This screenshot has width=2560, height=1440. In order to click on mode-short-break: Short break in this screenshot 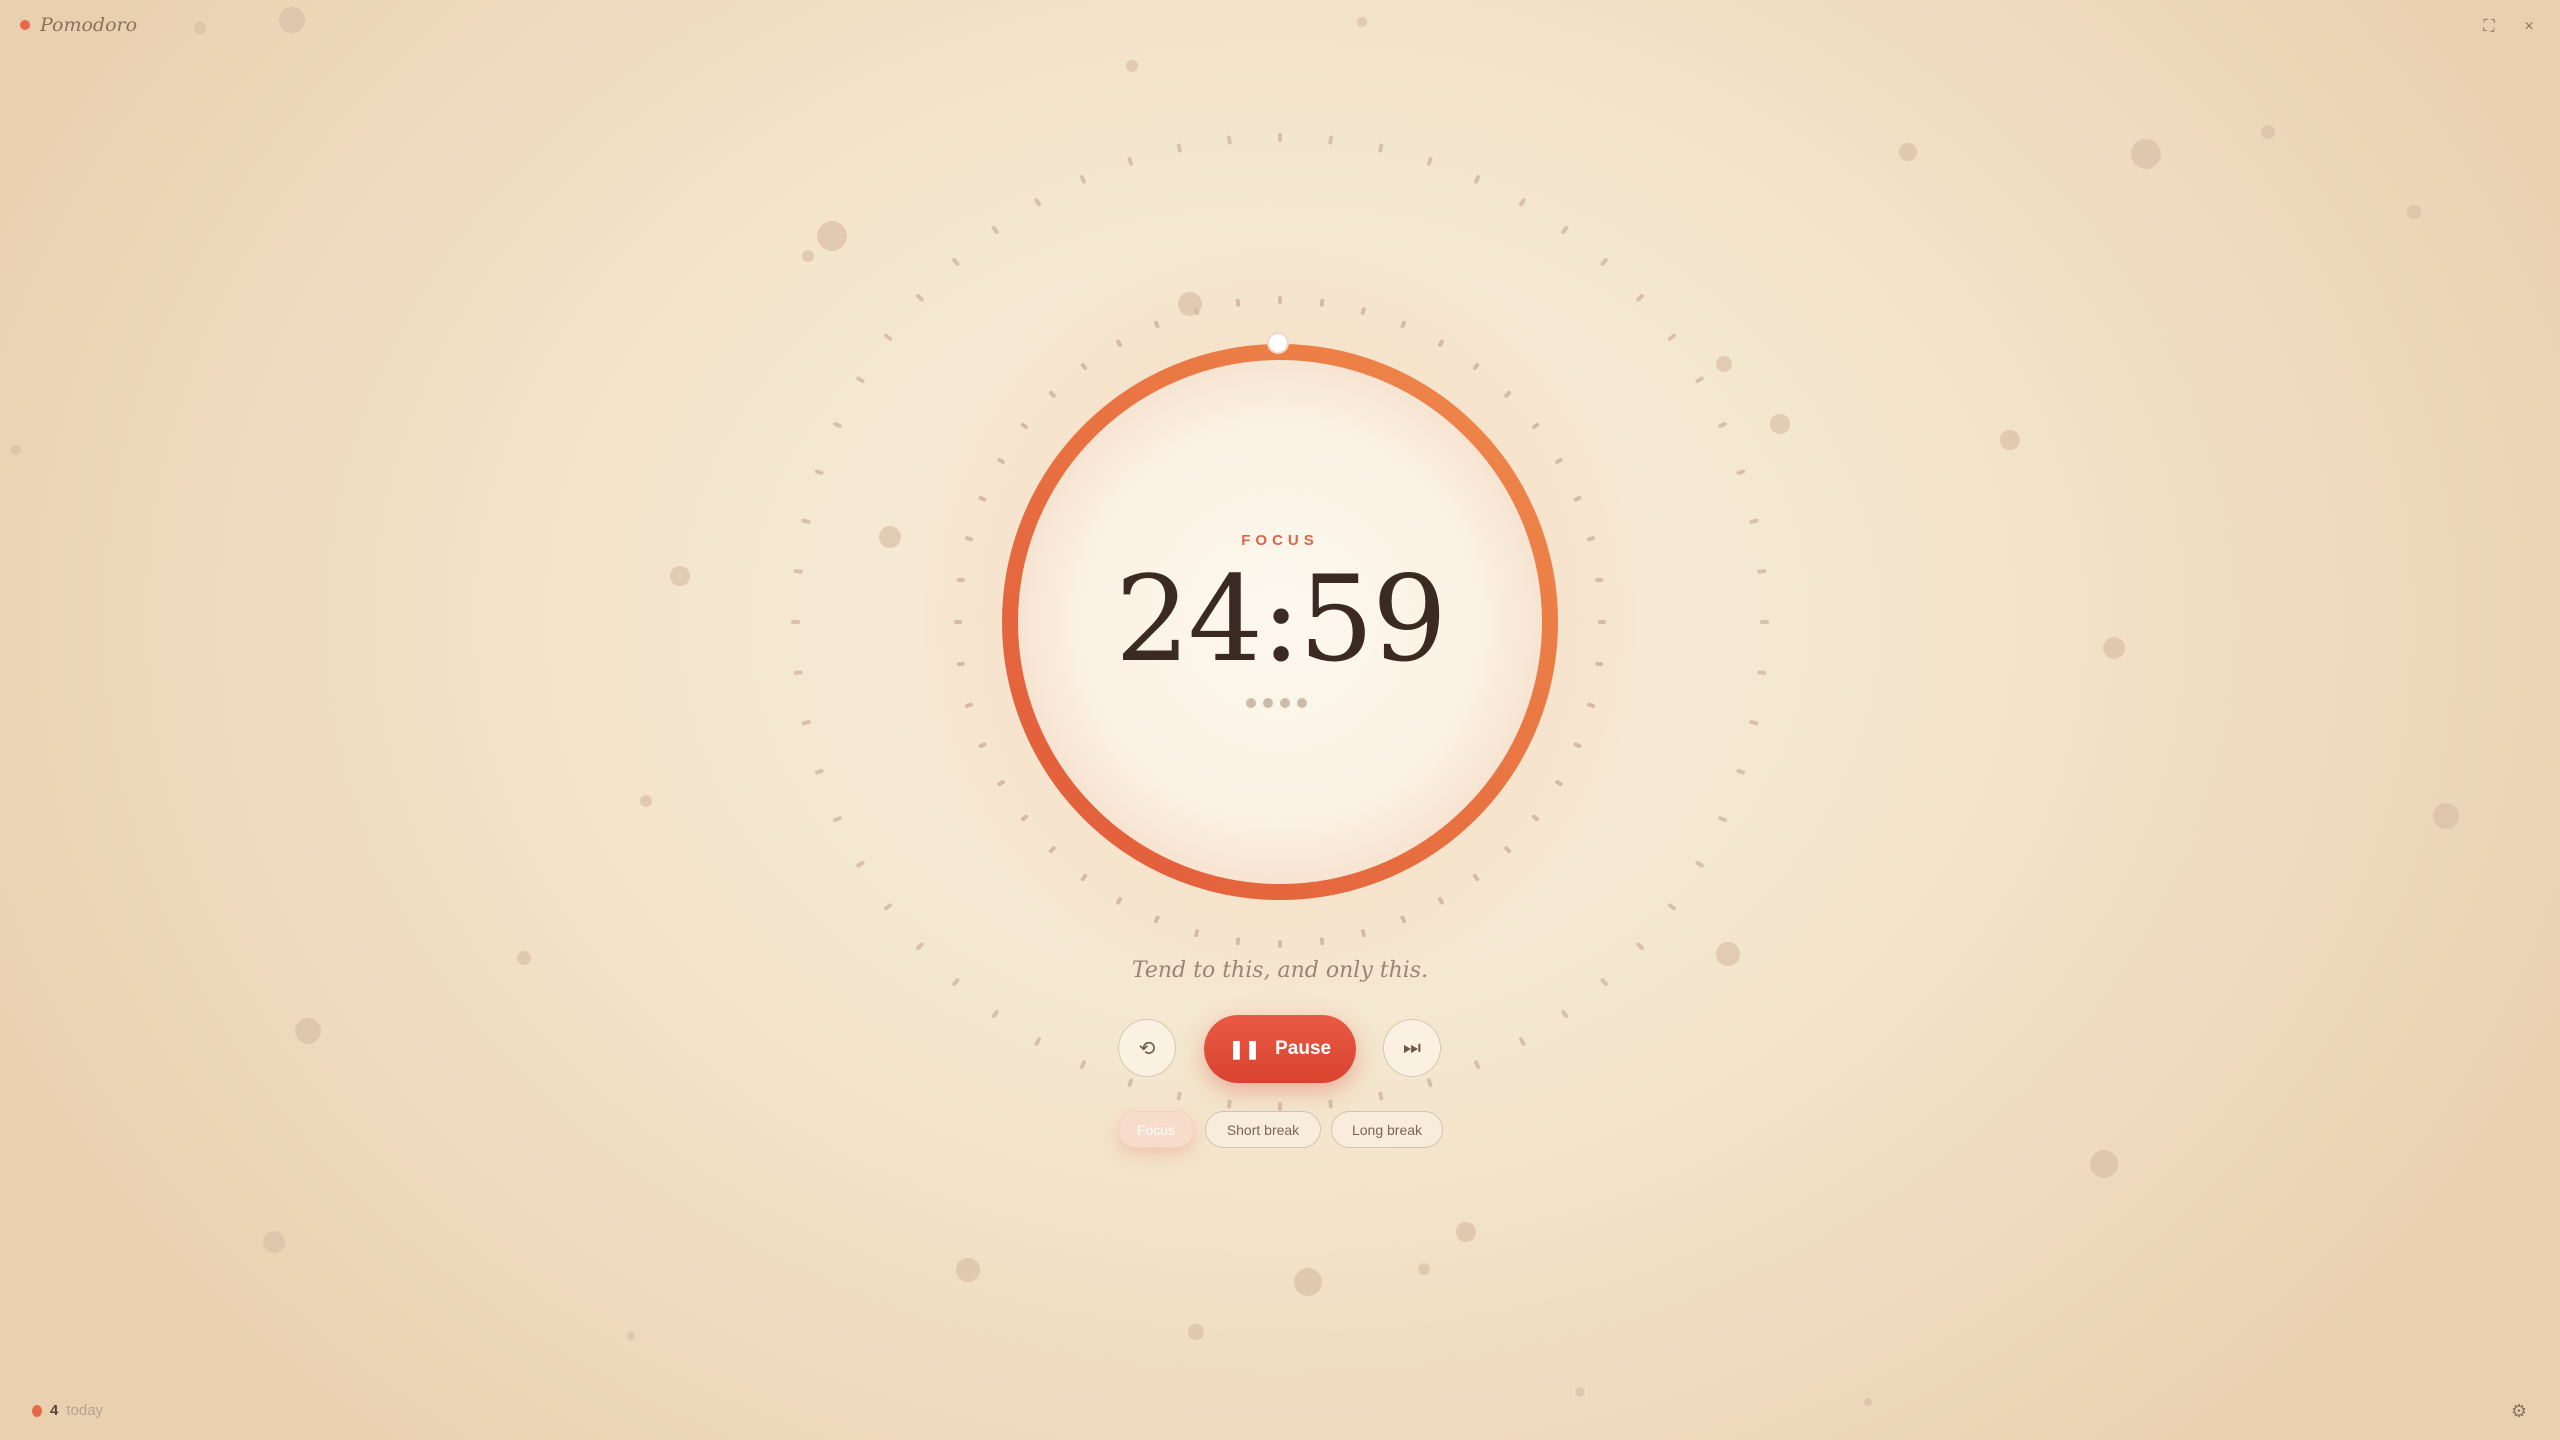, I will do `click(1263, 1129)`.